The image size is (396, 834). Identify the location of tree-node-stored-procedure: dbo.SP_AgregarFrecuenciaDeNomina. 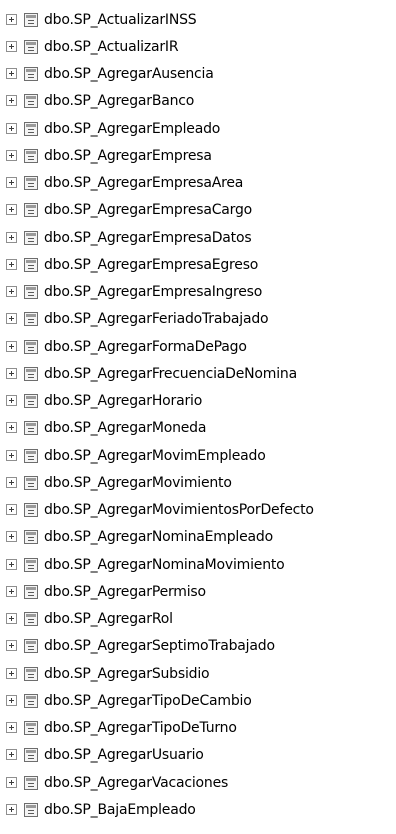
(198, 373).